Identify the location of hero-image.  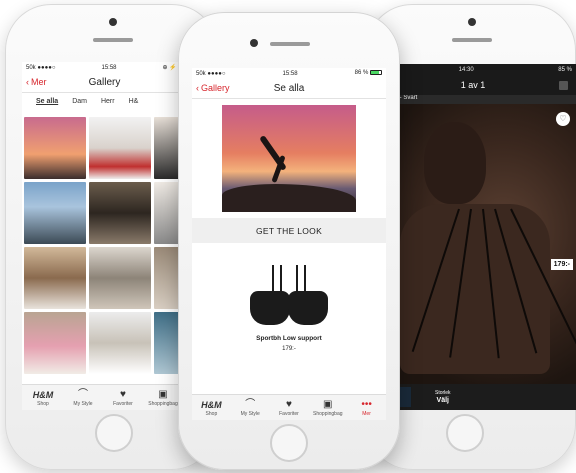
(289, 158).